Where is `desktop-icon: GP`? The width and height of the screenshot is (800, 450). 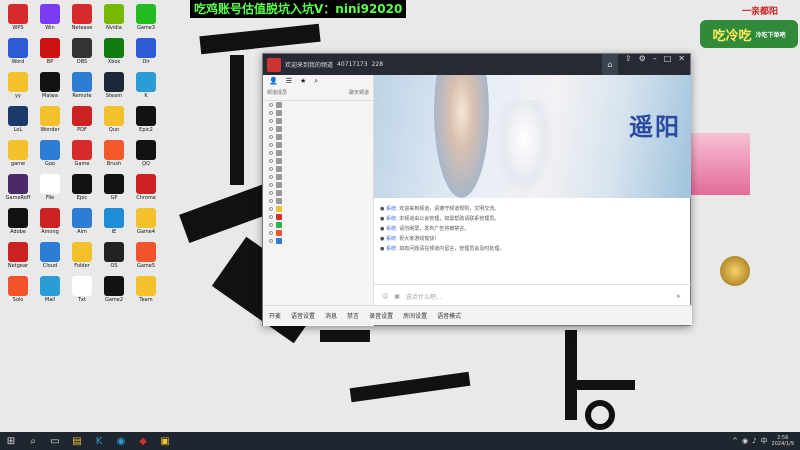 desktop-icon: GP is located at coordinates (114, 187).